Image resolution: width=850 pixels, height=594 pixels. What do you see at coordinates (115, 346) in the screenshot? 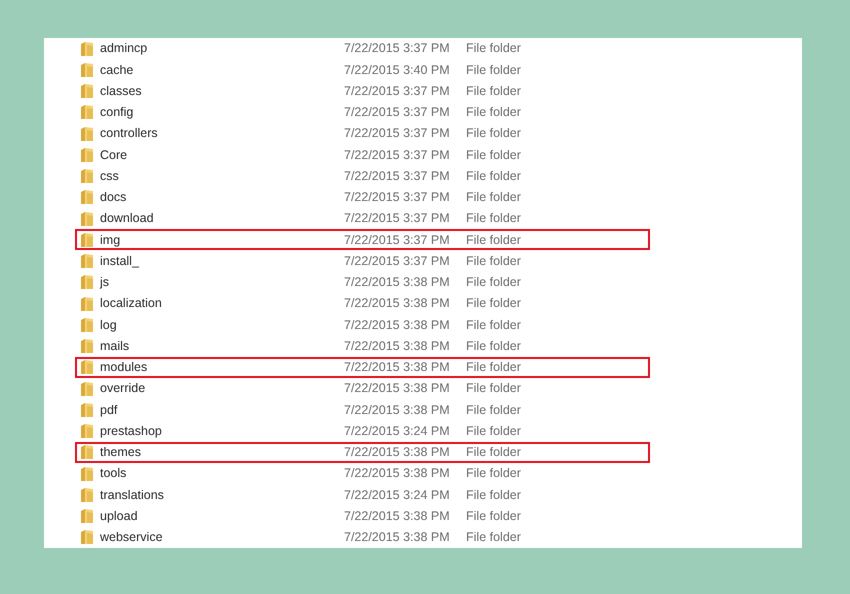
I see `folder-name: mails` at bounding box center [115, 346].